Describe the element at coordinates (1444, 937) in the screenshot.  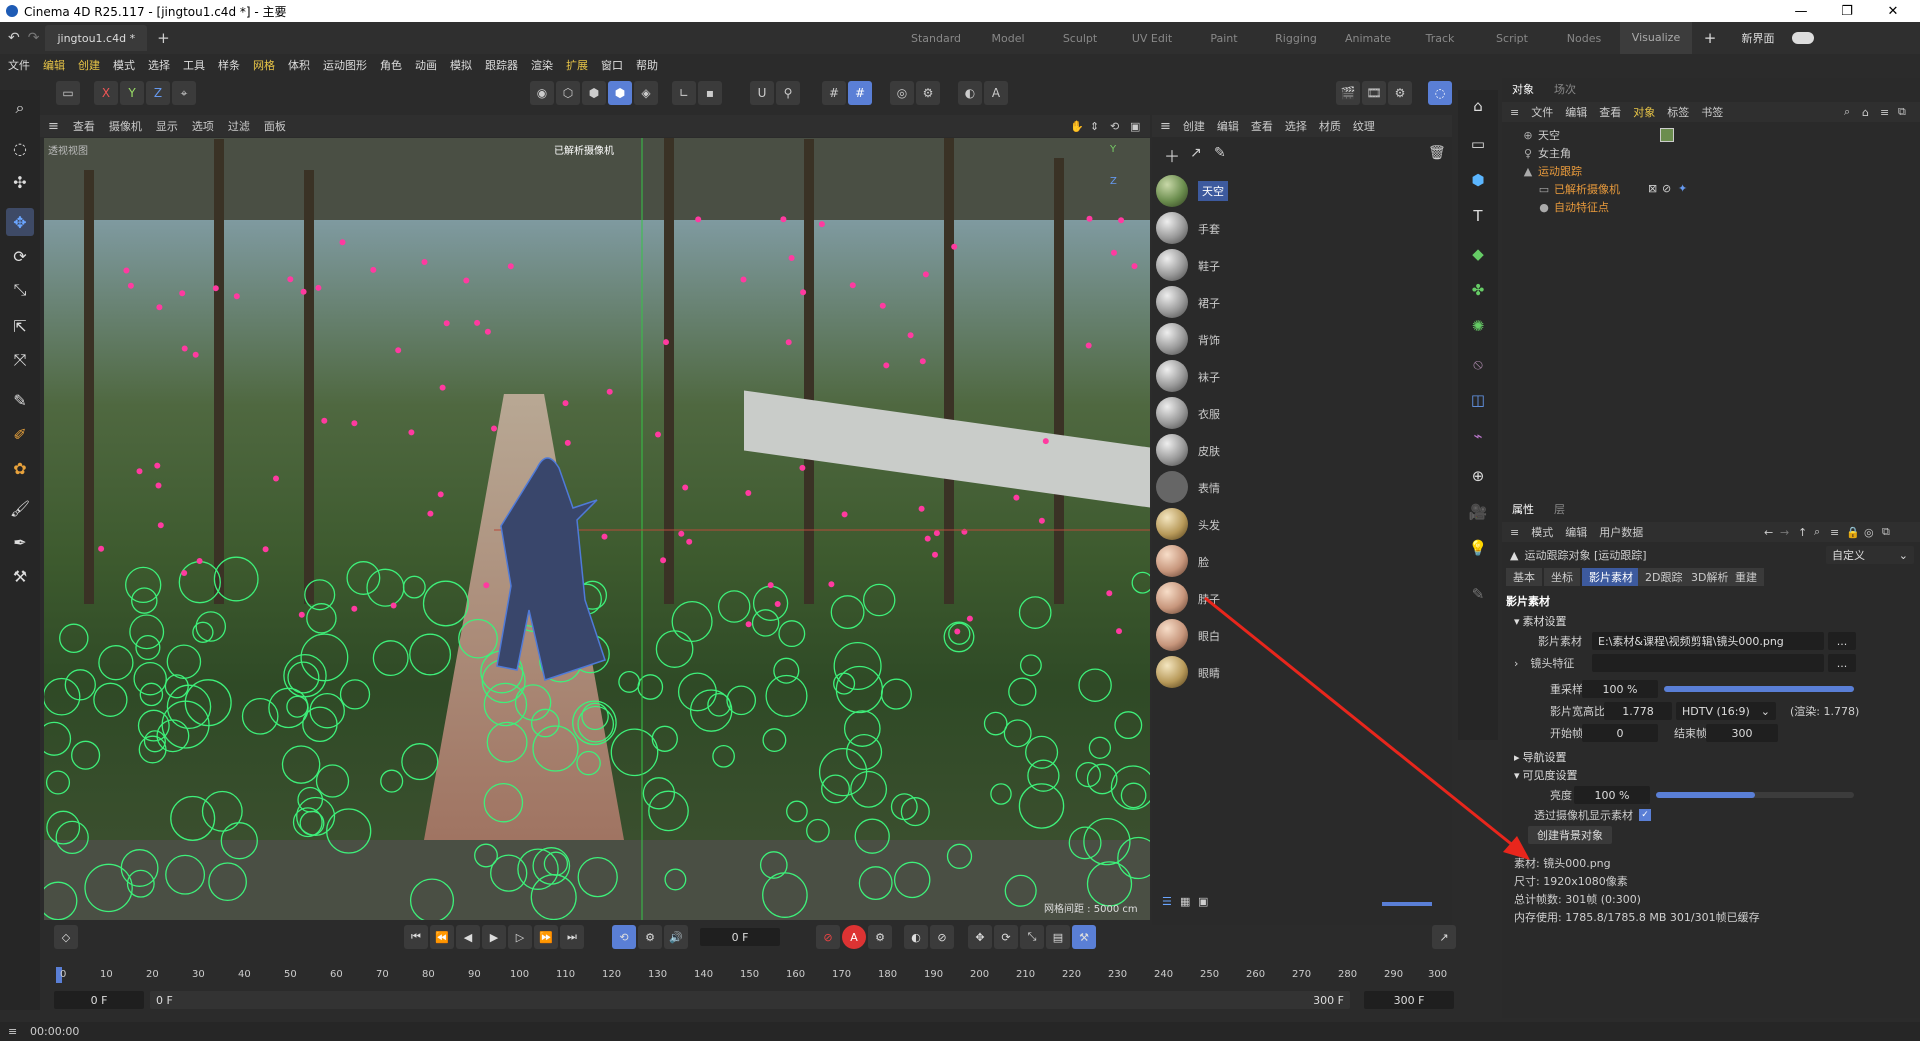
I see `timeline-expand-icon: ↗` at that location.